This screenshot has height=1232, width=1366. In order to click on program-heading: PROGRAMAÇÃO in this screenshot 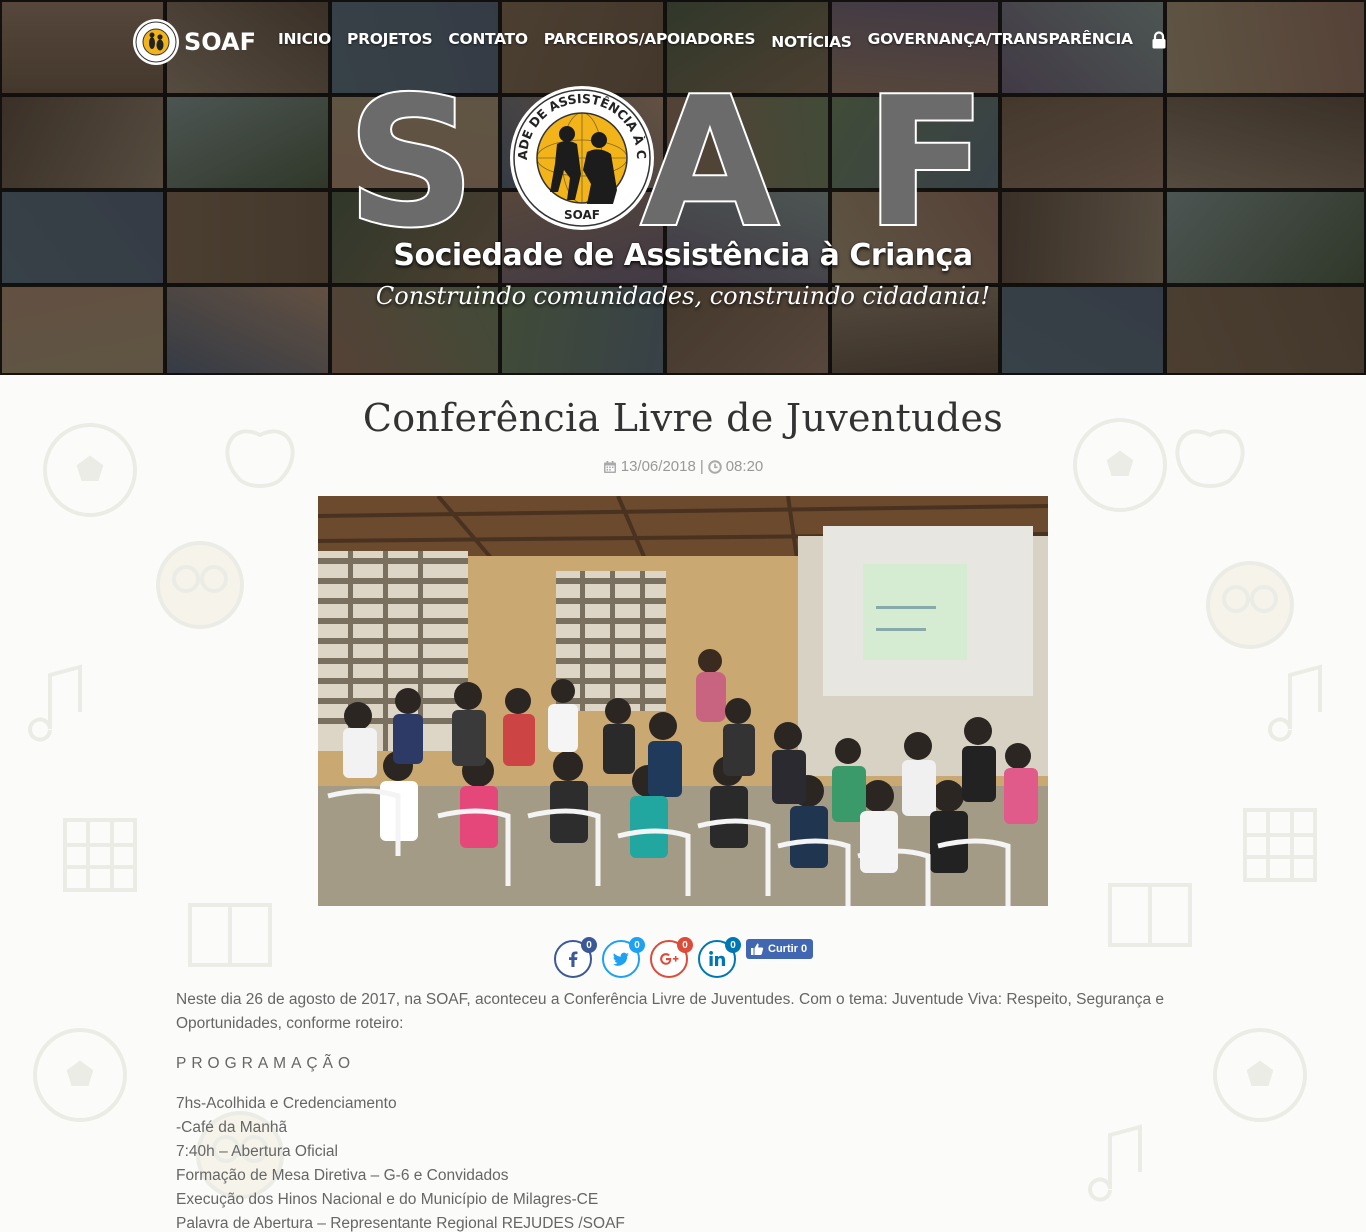, I will do `click(266, 1063)`.